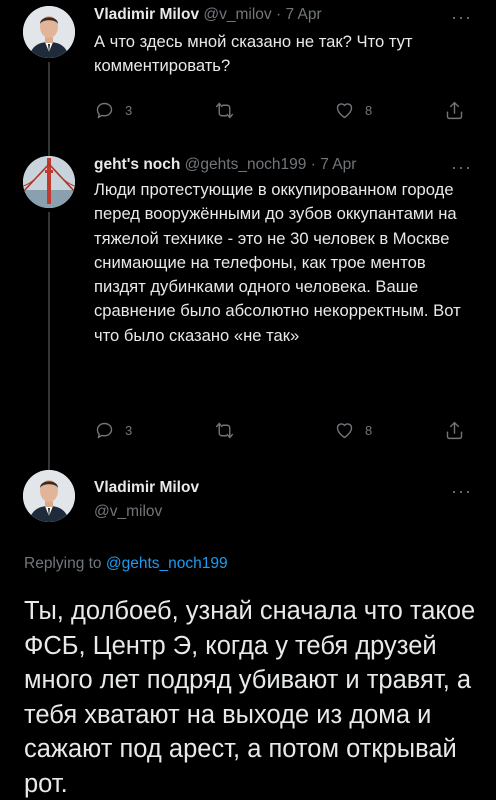 This screenshot has width=496, height=800. I want to click on replying-handle-link: @gehts_noch199, so click(167, 563).